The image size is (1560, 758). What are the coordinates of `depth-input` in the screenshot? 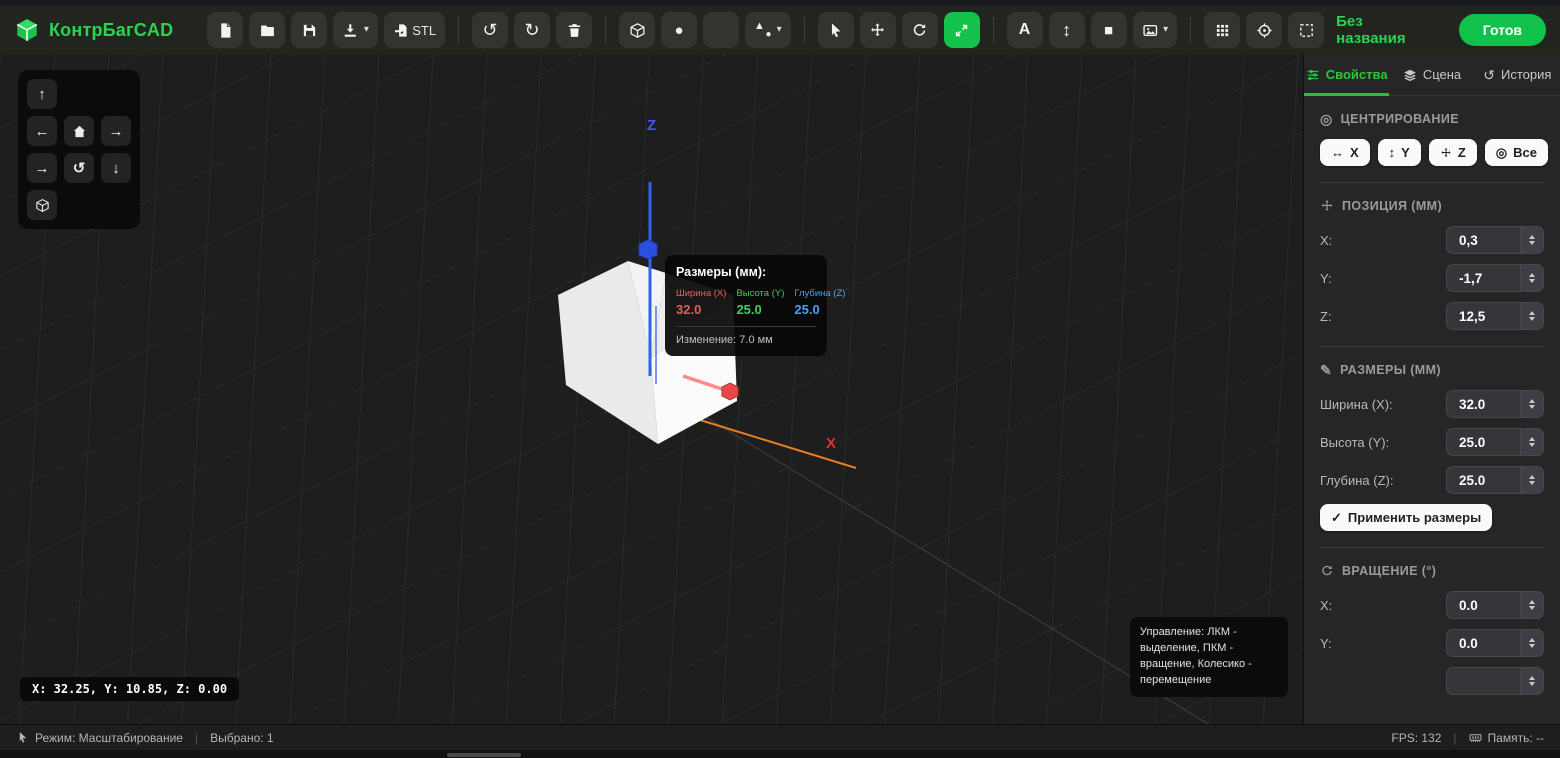 It's located at (1483, 480).